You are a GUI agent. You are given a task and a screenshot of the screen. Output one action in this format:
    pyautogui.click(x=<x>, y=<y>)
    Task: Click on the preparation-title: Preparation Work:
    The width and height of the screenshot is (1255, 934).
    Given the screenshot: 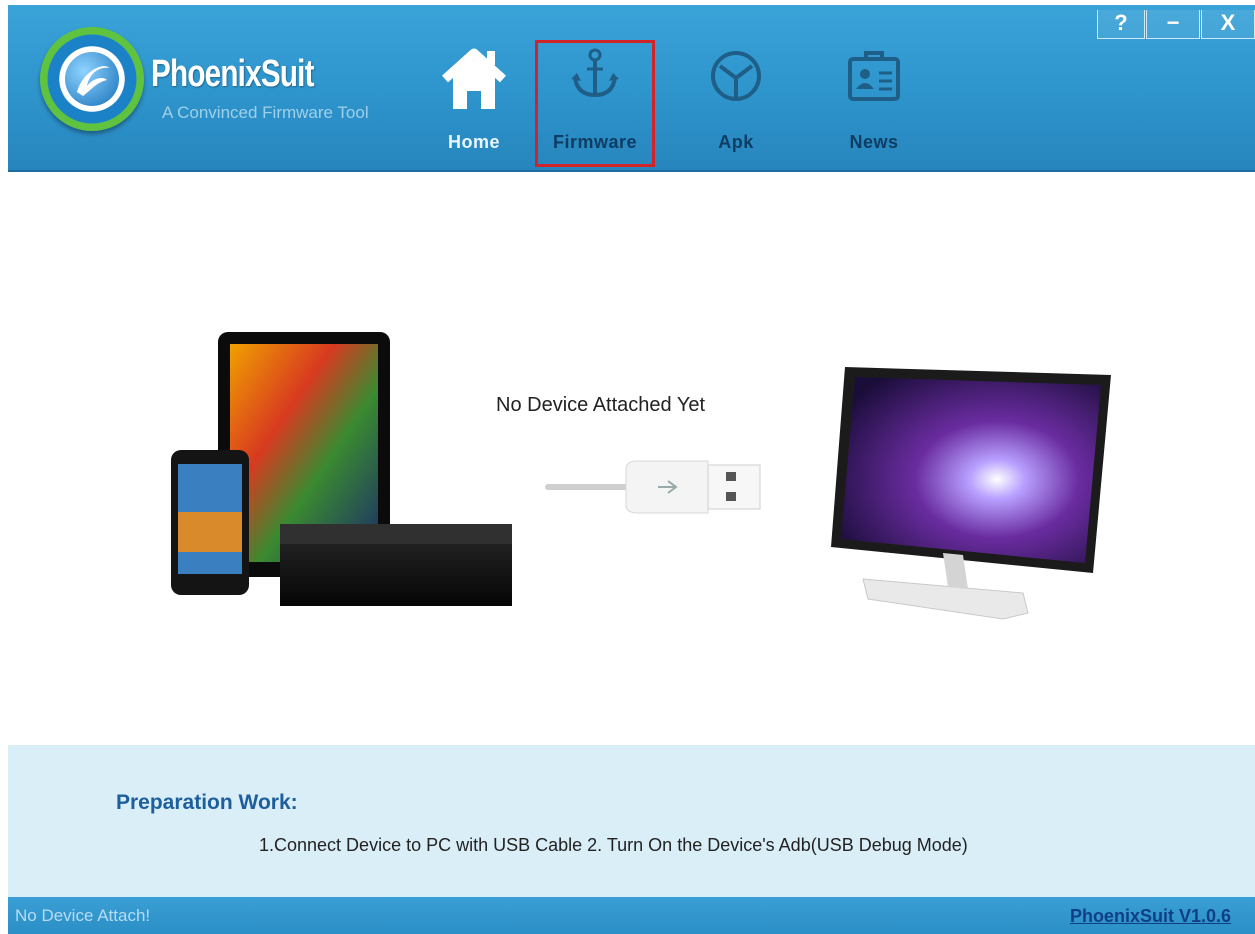 What is the action you would take?
    pyautogui.click(x=207, y=802)
    